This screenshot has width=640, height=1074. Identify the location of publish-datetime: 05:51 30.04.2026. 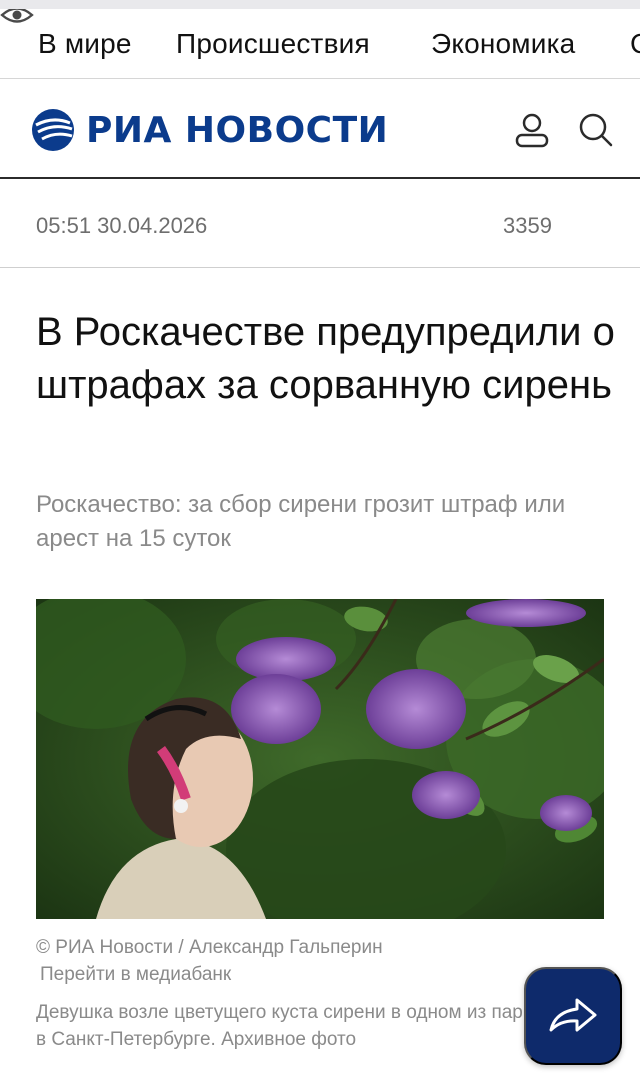
(122, 225).